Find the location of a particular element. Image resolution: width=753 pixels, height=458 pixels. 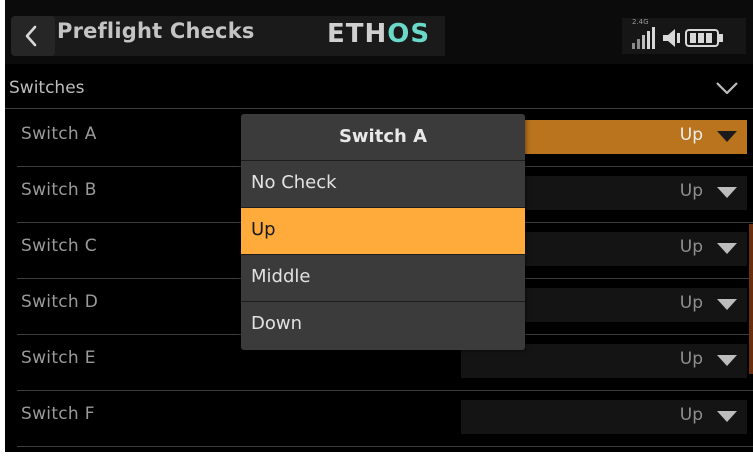

back-button is located at coordinates (33, 36).